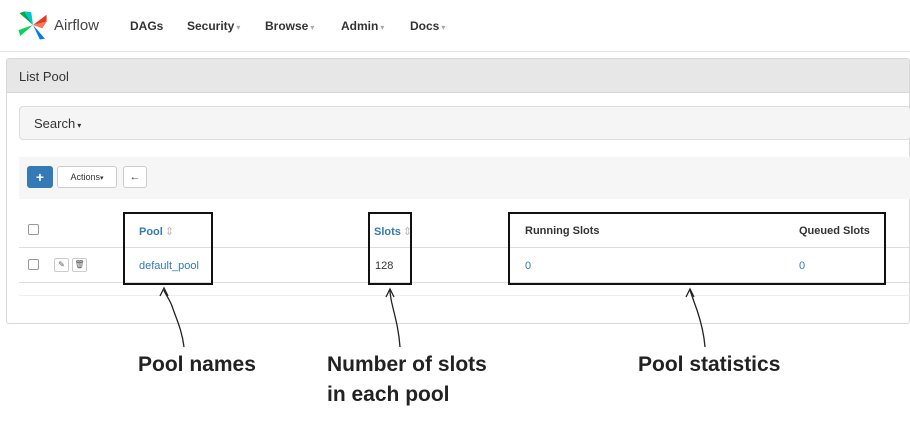 The height and width of the screenshot is (423, 910). What do you see at coordinates (388, 394) in the screenshot?
I see `callout-slots-line2: in each pool` at bounding box center [388, 394].